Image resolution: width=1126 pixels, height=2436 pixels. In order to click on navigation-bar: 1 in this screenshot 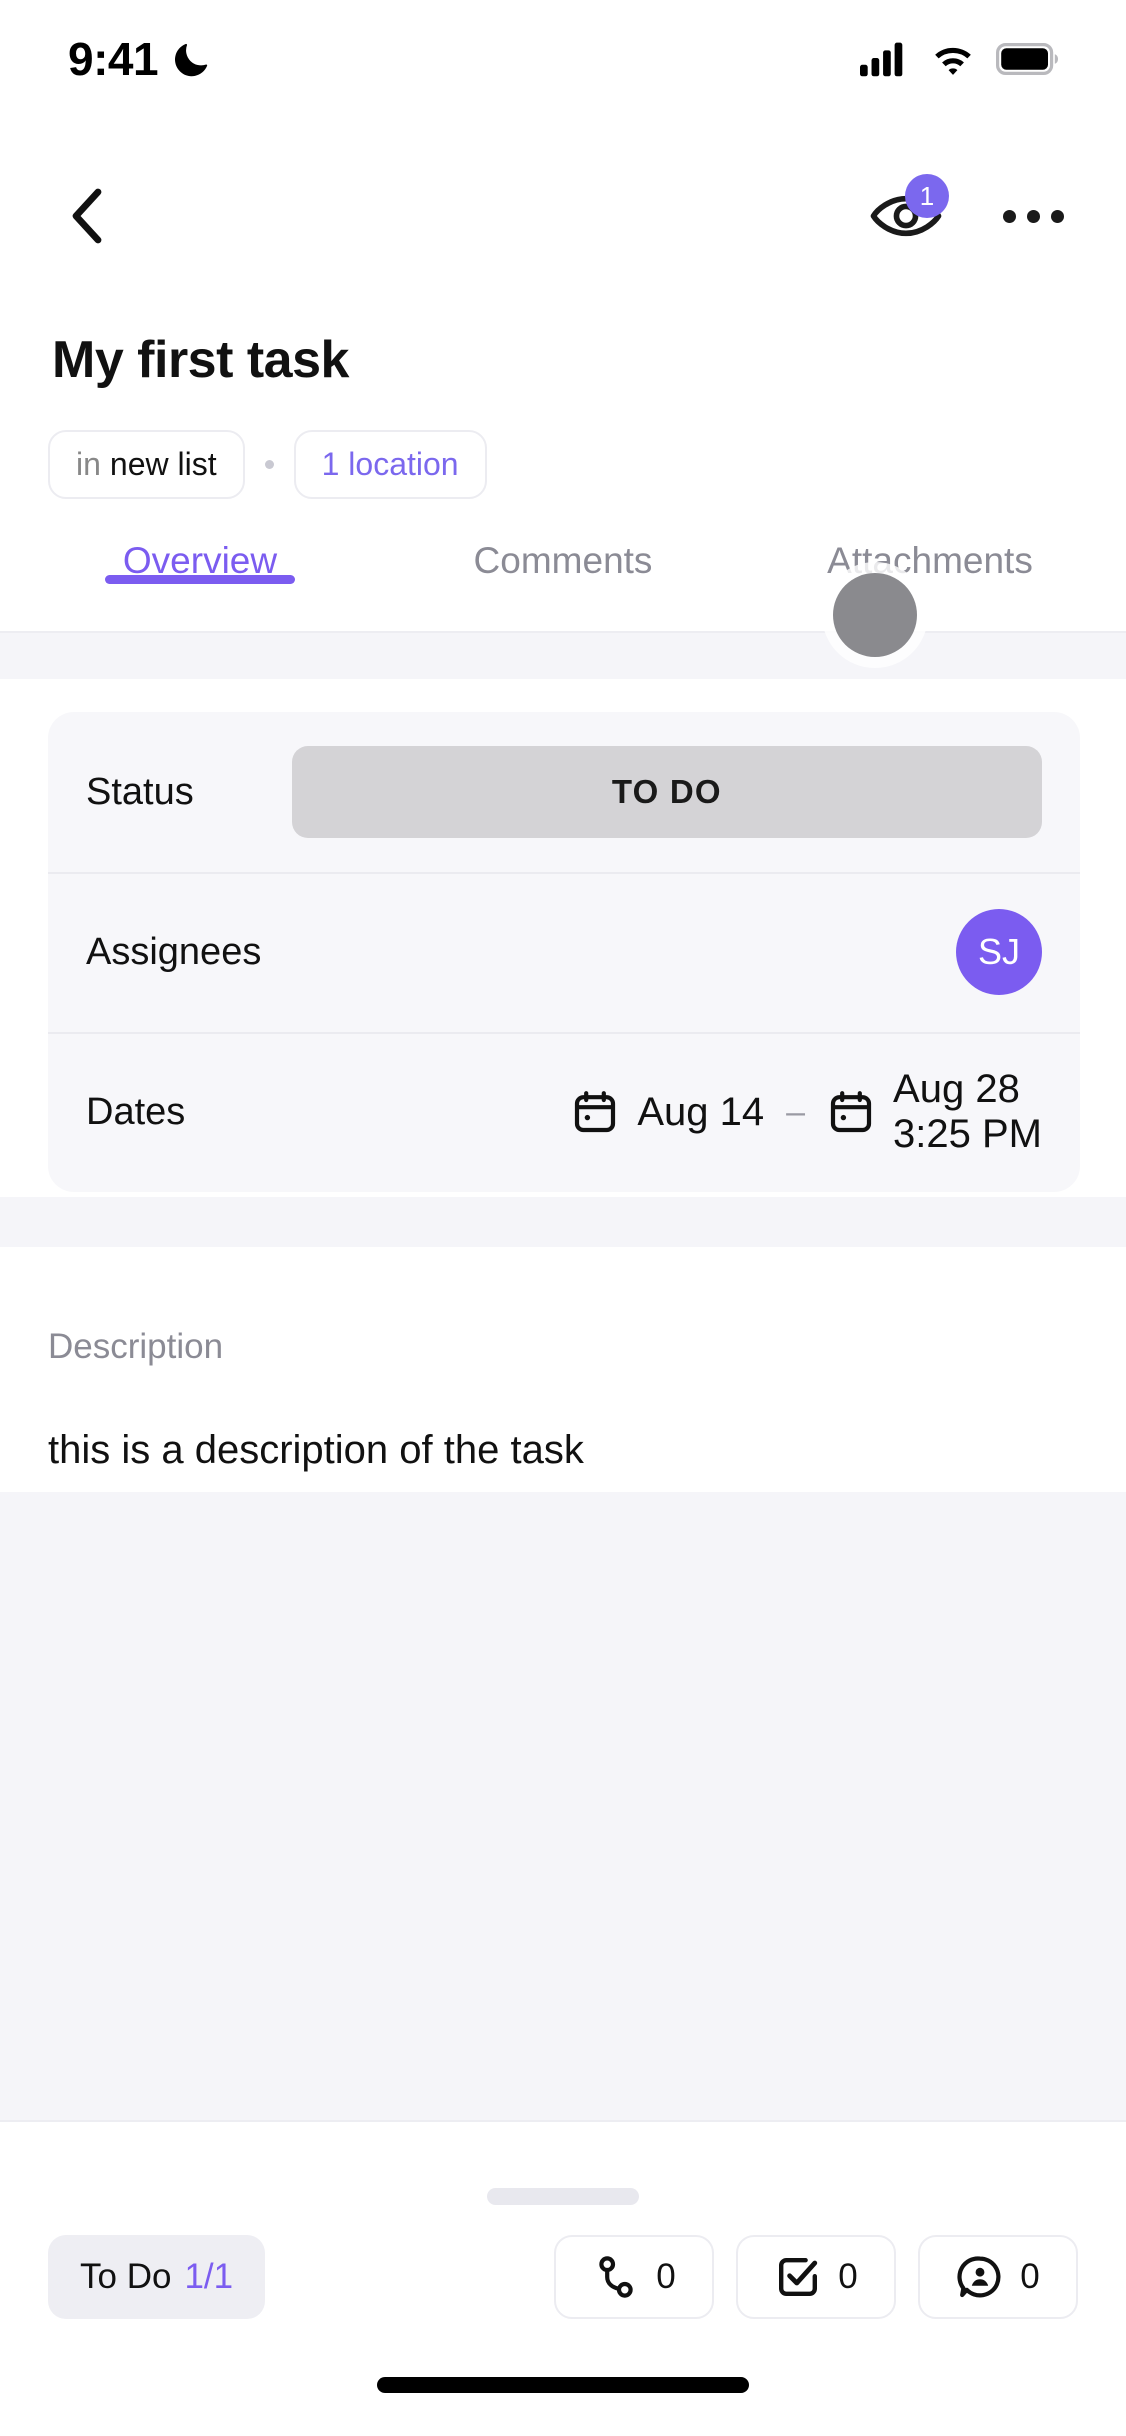, I will do `click(563, 216)`.